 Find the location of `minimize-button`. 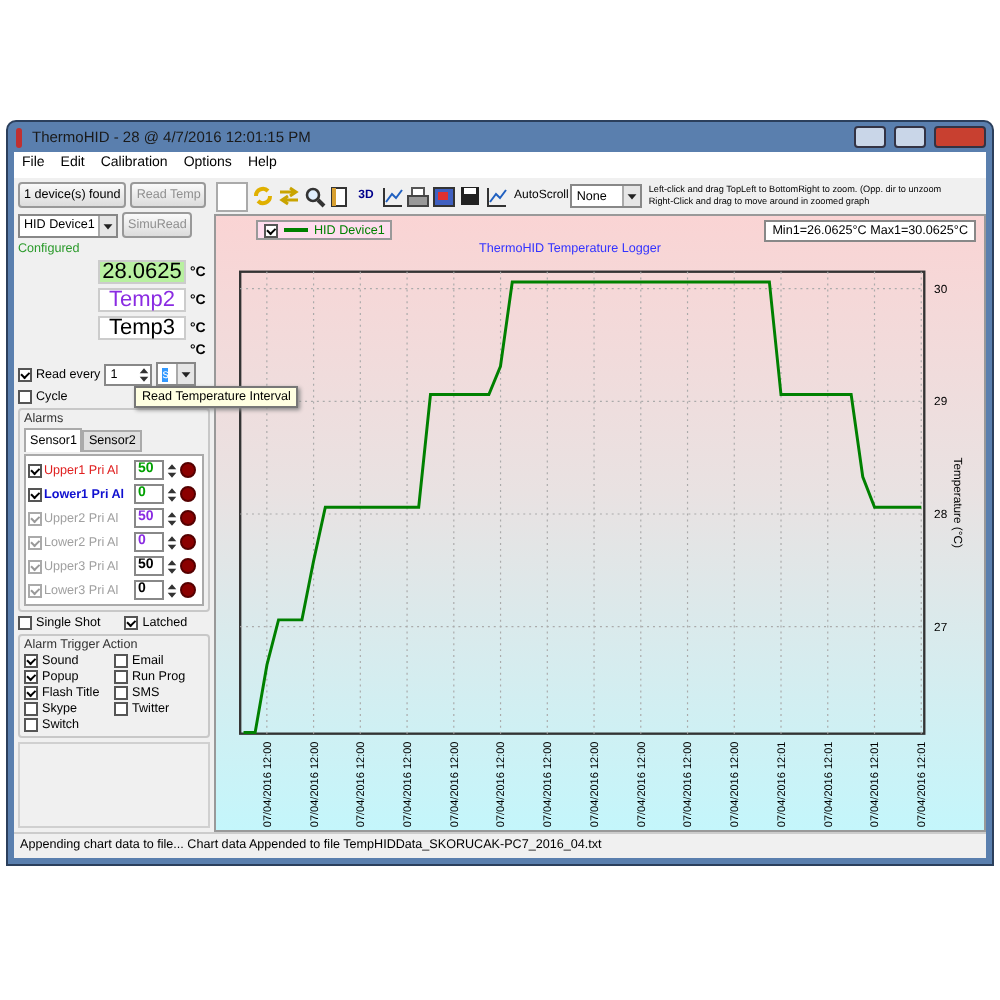

minimize-button is located at coordinates (870, 137).